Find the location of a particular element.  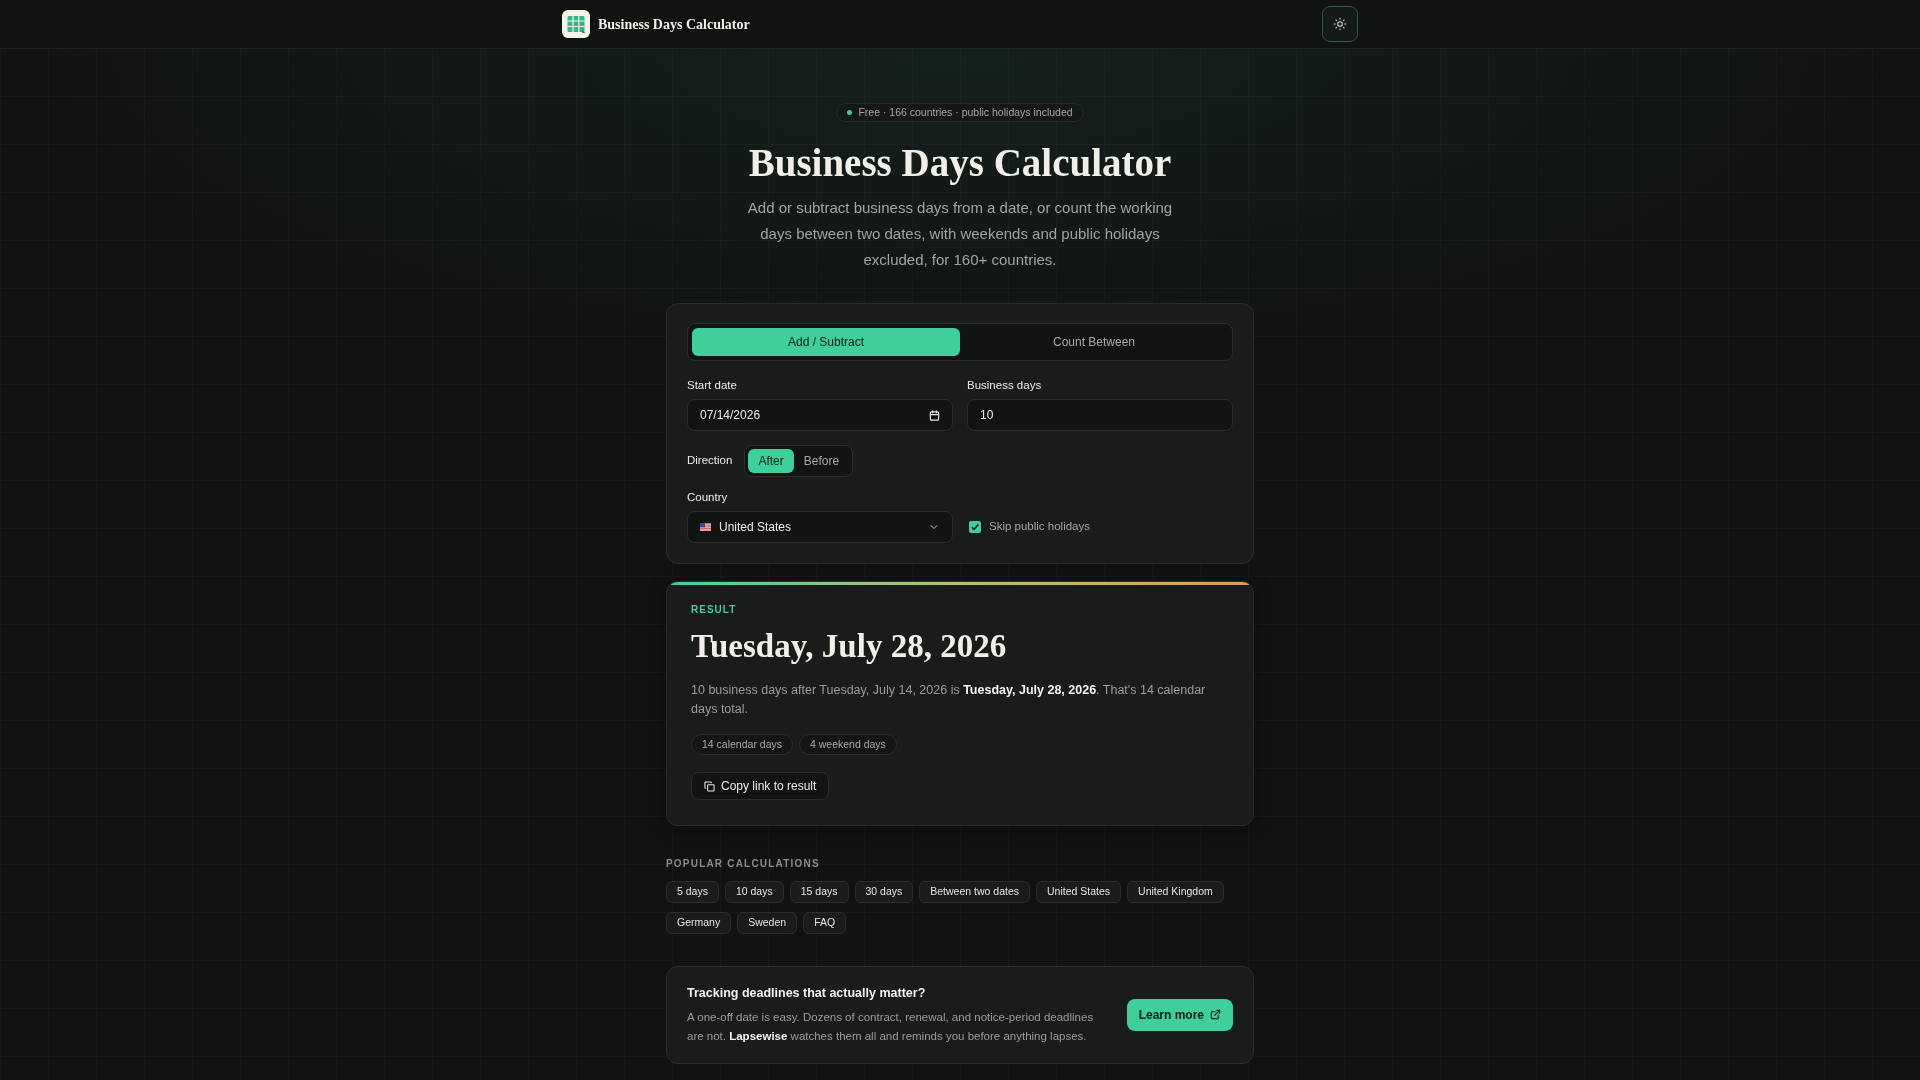

section-heading: POPULAR CALCULATIONS is located at coordinates (743, 864).